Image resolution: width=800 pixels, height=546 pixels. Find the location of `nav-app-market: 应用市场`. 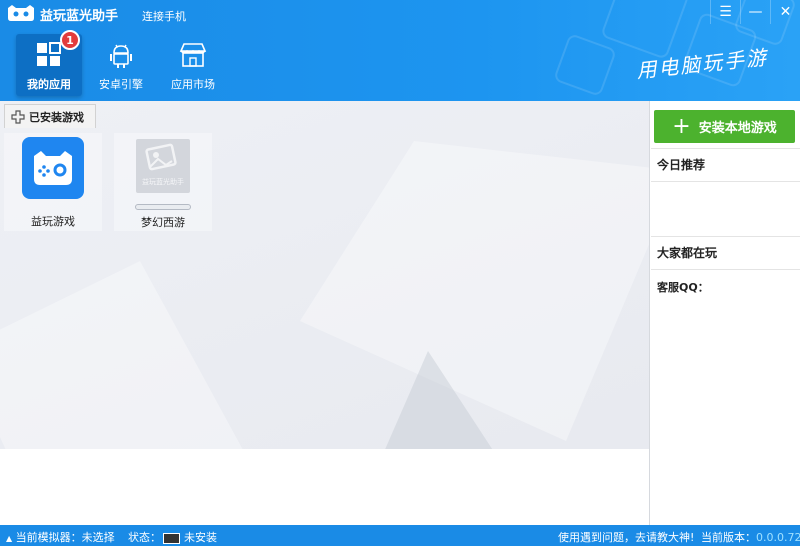

nav-app-market: 应用市场 is located at coordinates (193, 65).